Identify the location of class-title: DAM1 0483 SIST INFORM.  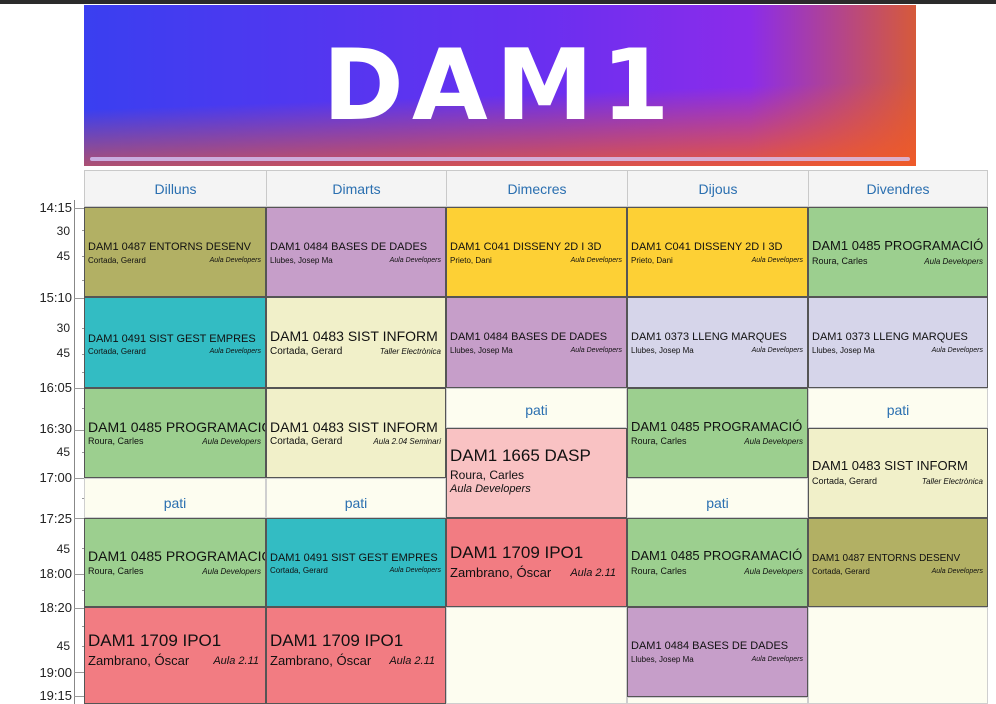
(354, 336).